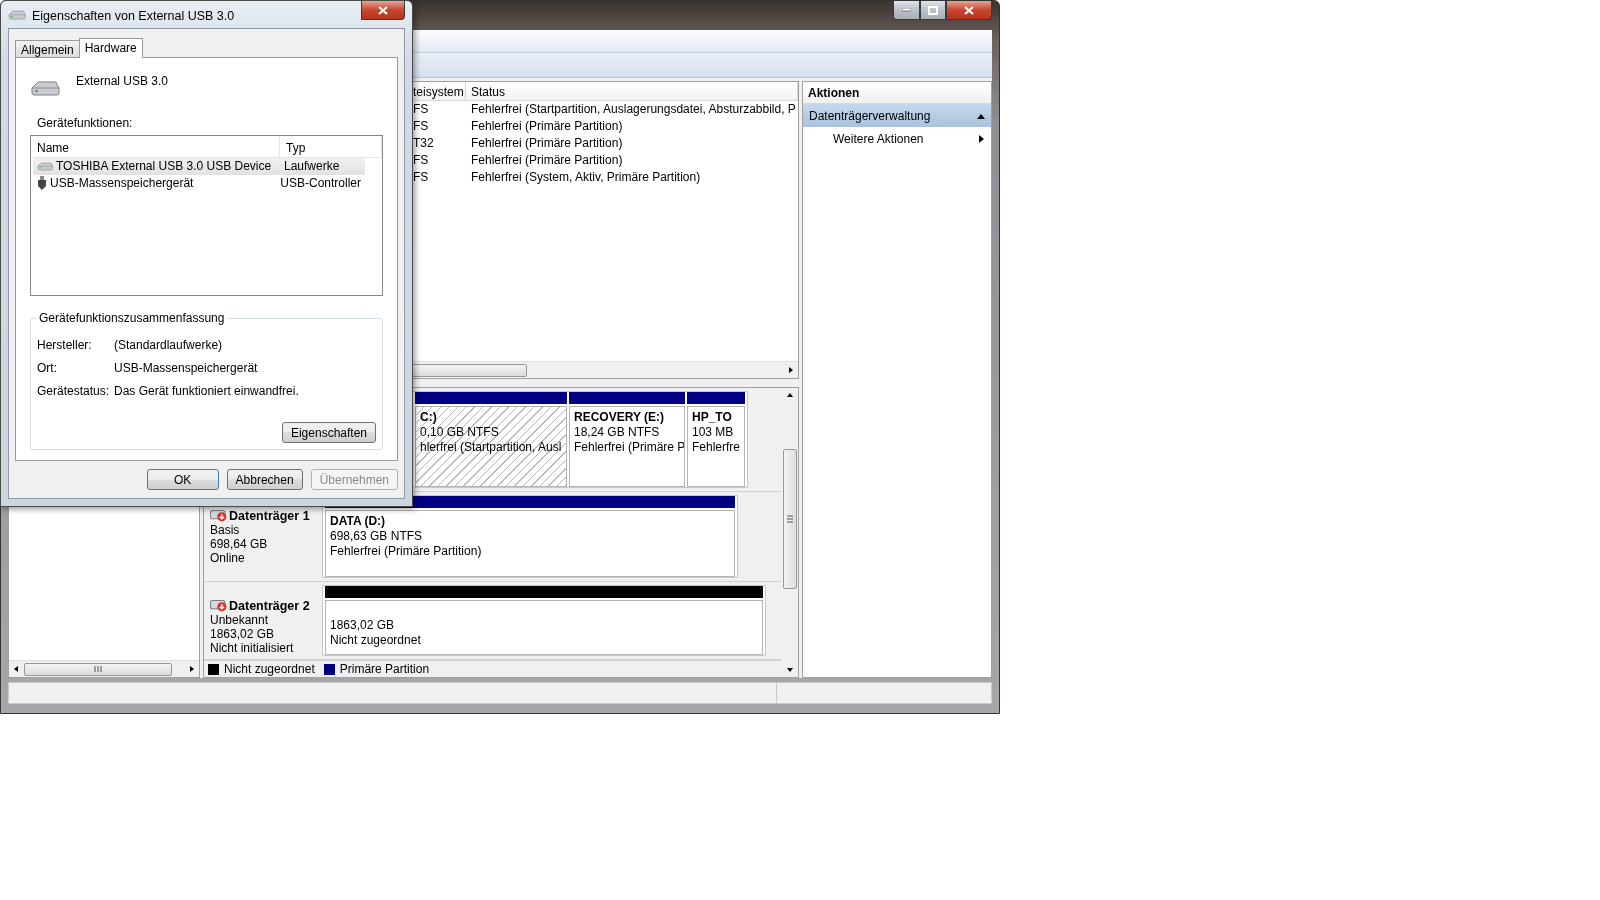  What do you see at coordinates (65, 344) in the screenshot?
I see `field-label: Hersteller:` at bounding box center [65, 344].